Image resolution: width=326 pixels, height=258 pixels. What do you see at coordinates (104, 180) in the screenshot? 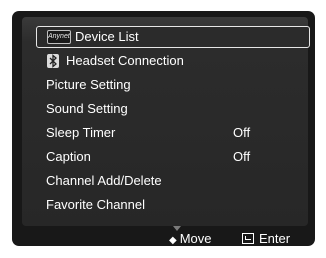
I see `menu-item-label: Channel Add/Delete` at bounding box center [104, 180].